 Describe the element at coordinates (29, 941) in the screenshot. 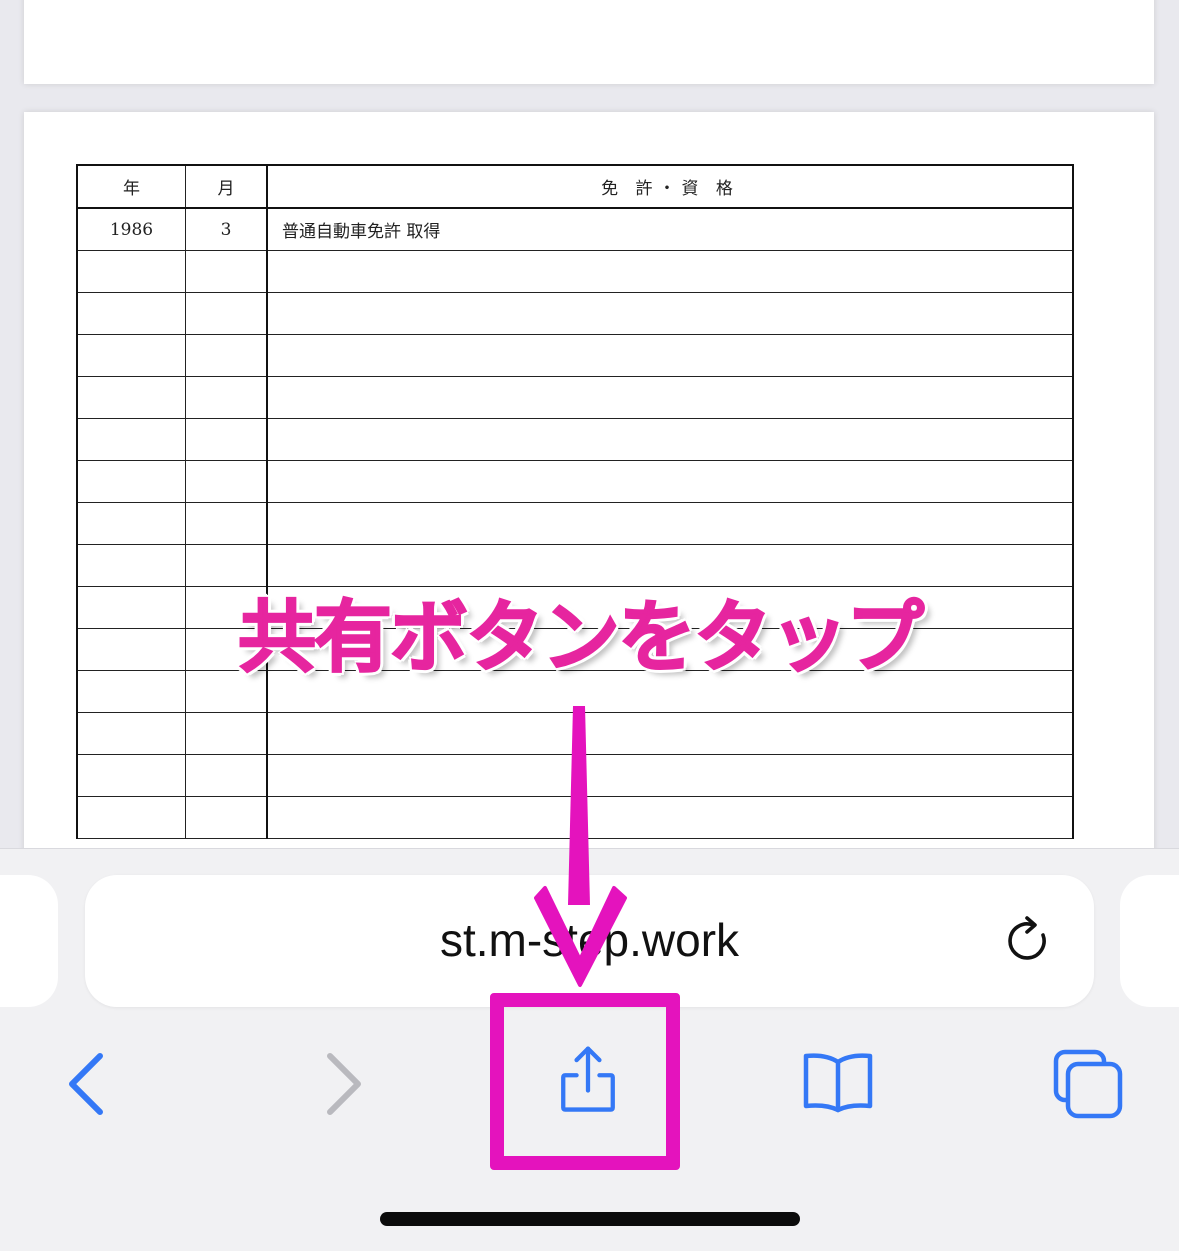

I see `previous-tab-card` at that location.